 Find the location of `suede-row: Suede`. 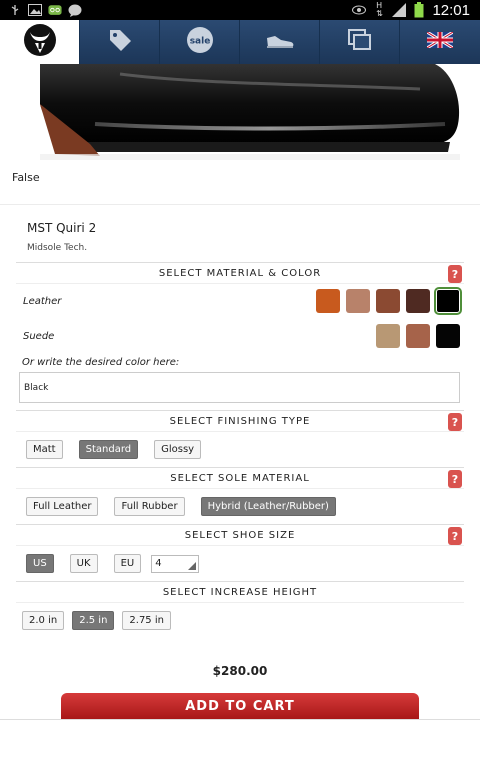

suede-row: Suede is located at coordinates (240, 336).